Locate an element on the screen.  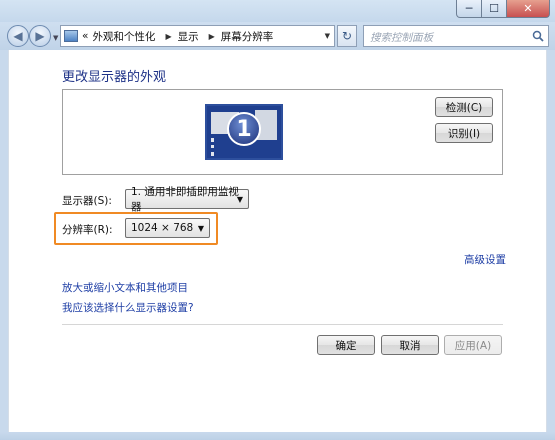
address-bar: « 外观和个性化 ▶ 显示 ▶ 屏幕分辨率 ▼ is located at coordinates (197, 36).